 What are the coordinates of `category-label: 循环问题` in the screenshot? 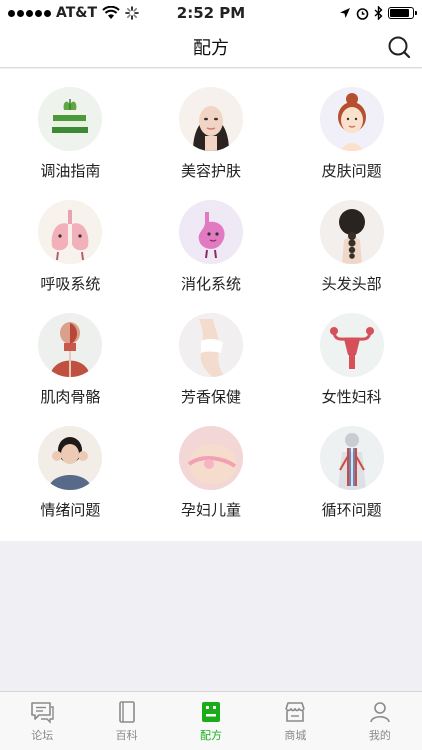 It's located at (351, 510).